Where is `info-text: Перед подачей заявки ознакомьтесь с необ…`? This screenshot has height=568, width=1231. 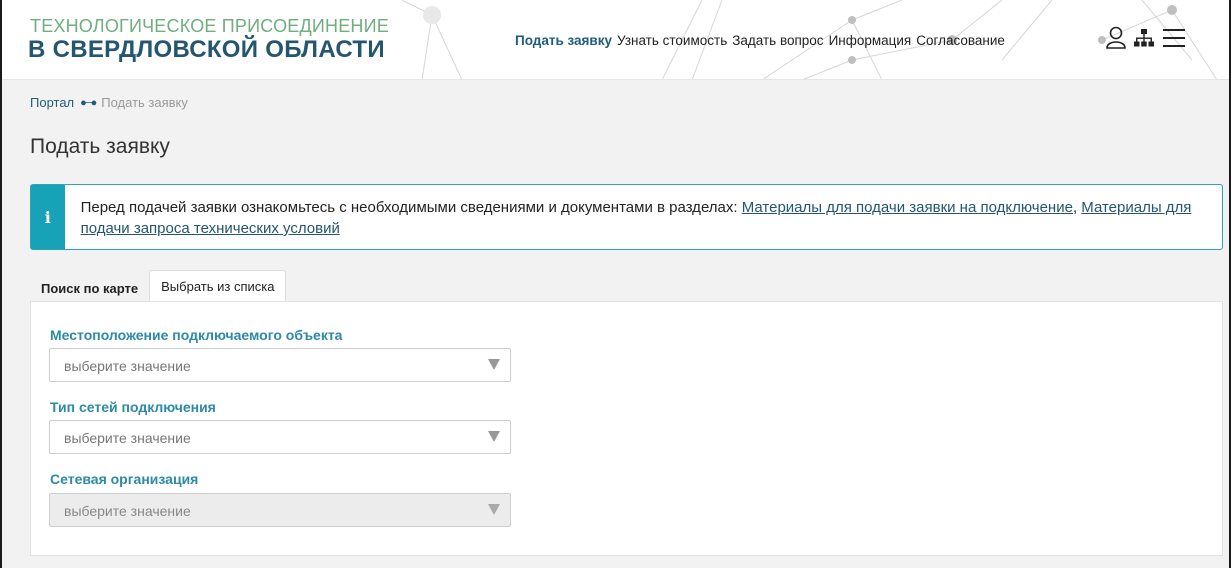 info-text: Перед подачей заявки ознакомьтесь с необ… is located at coordinates (643, 217).